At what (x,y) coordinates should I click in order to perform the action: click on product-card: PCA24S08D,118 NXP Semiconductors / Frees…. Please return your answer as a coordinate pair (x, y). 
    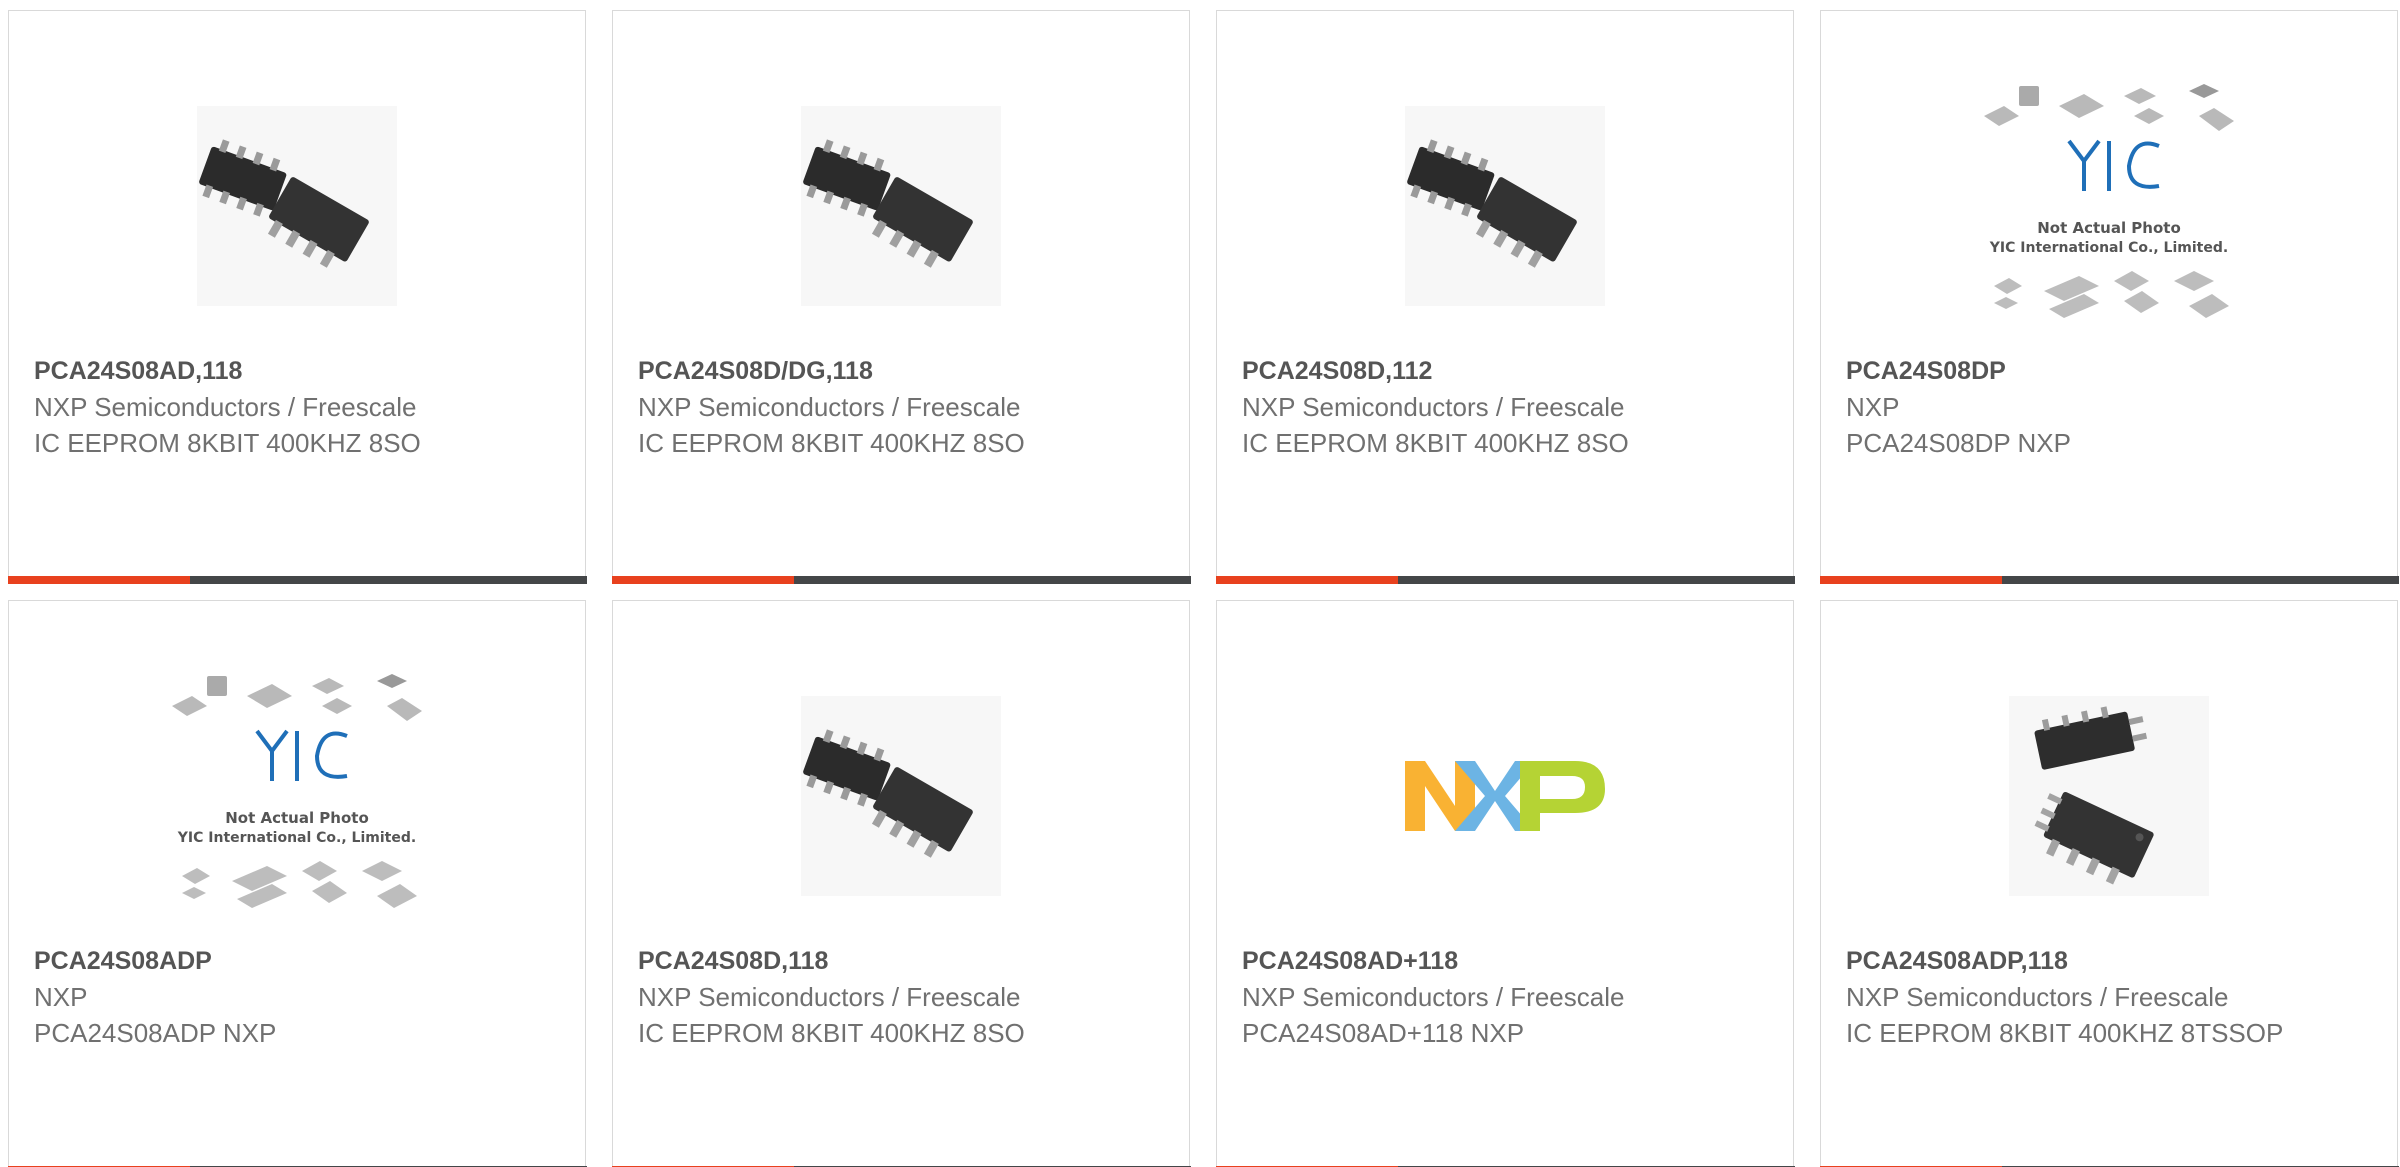
    Looking at the image, I should click on (901, 883).